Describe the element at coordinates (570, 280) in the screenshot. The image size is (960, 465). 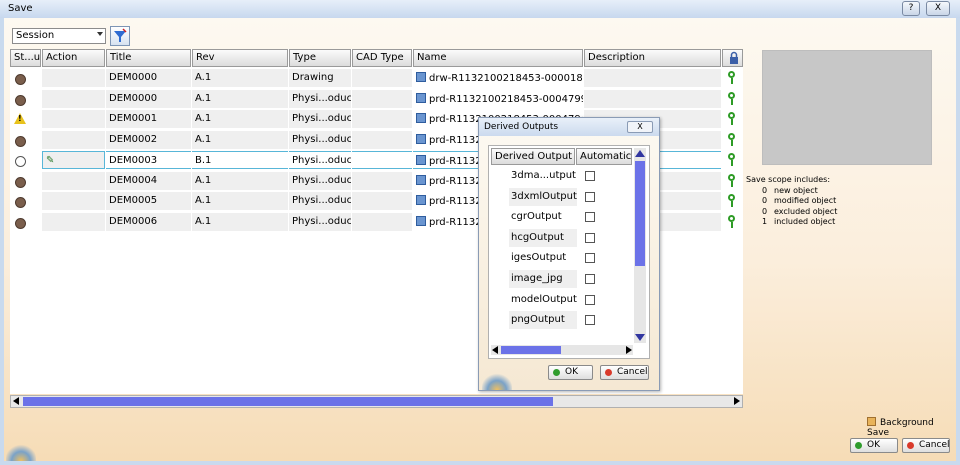
I see `derived-output-row: image_jpg` at that location.